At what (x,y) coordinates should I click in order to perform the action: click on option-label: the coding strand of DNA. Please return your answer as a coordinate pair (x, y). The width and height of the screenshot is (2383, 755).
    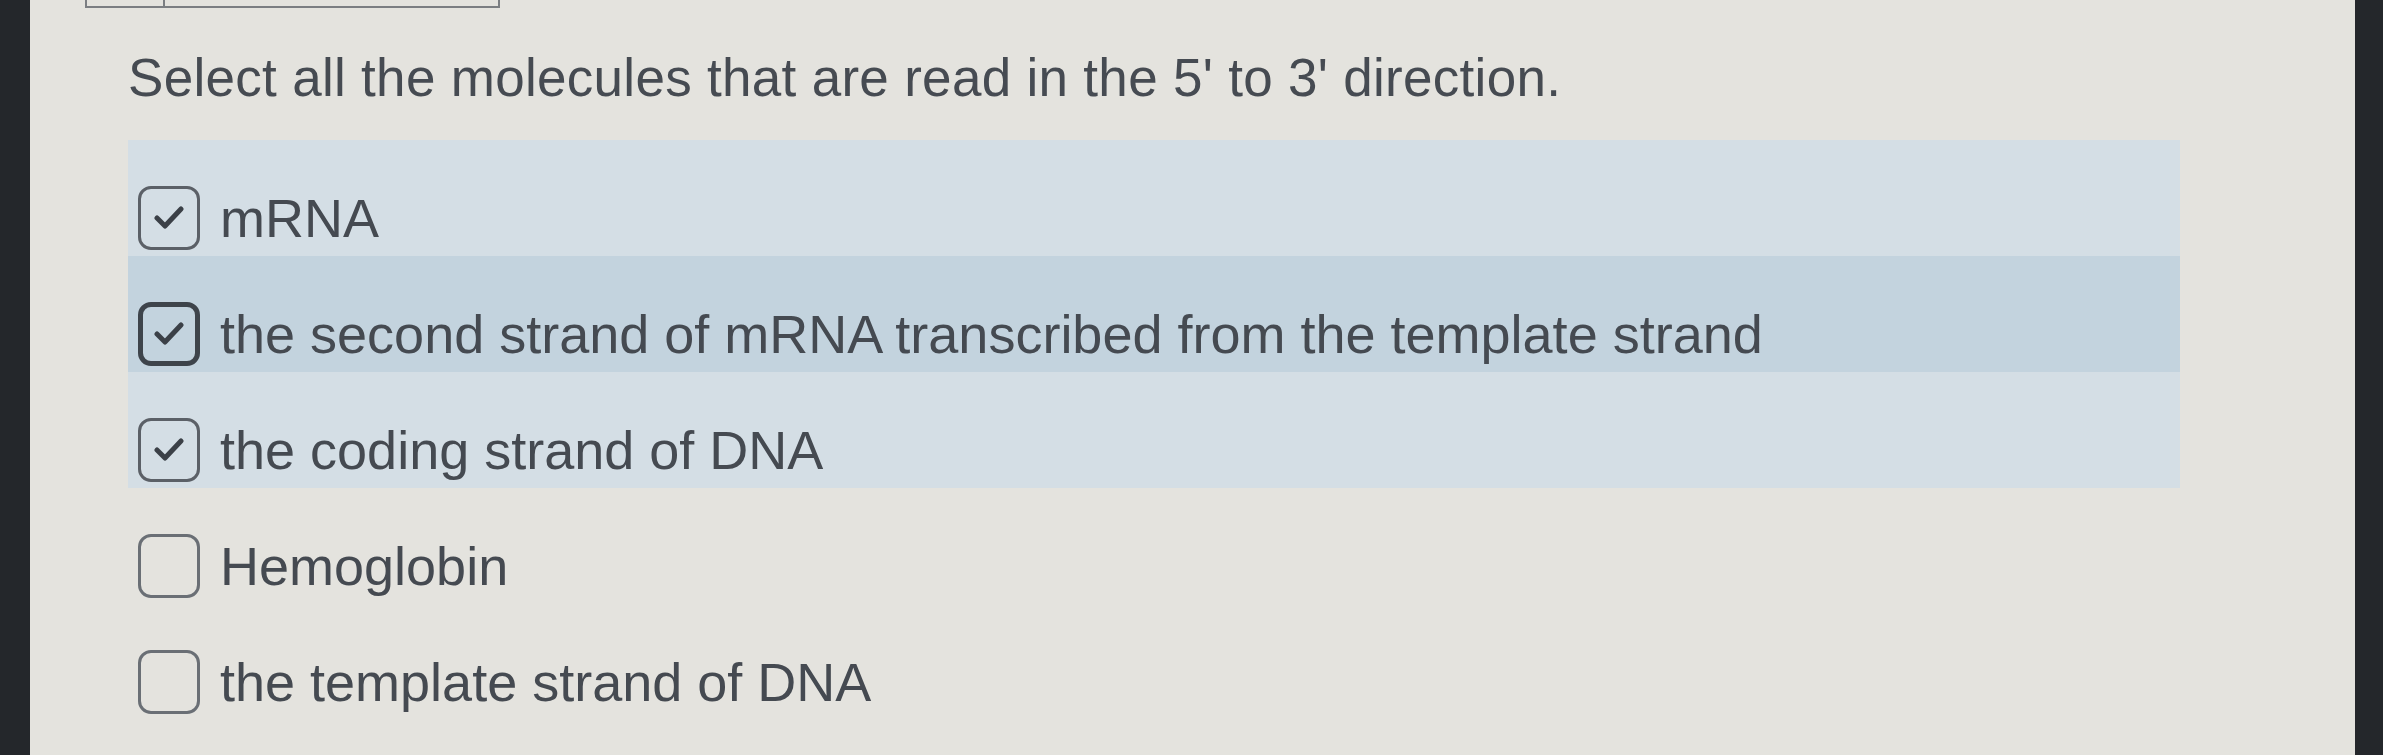
    Looking at the image, I should click on (522, 450).